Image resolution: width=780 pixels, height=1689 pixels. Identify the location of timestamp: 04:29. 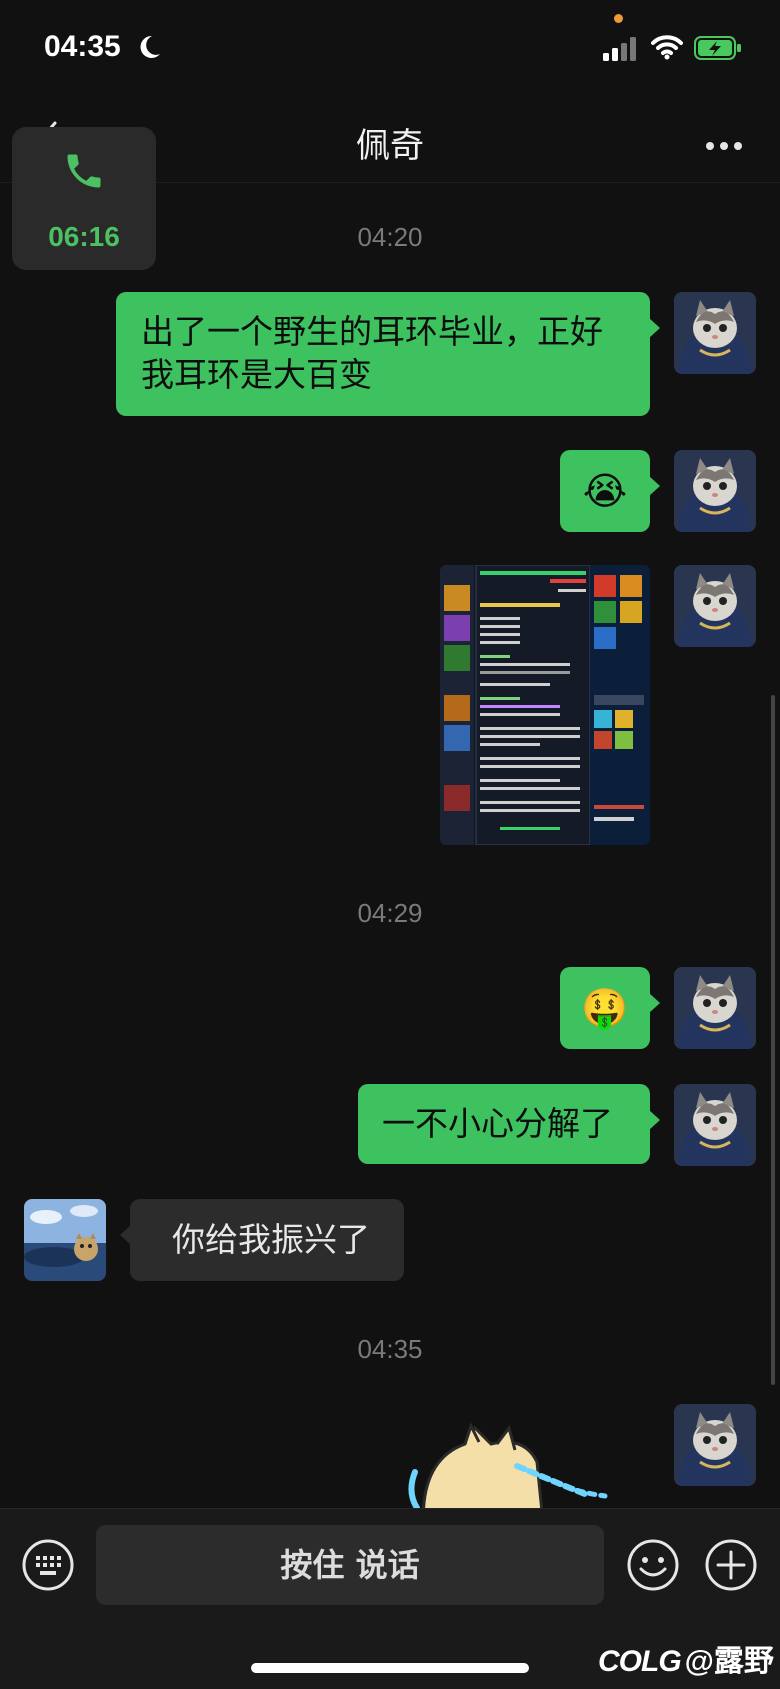
(390, 913).